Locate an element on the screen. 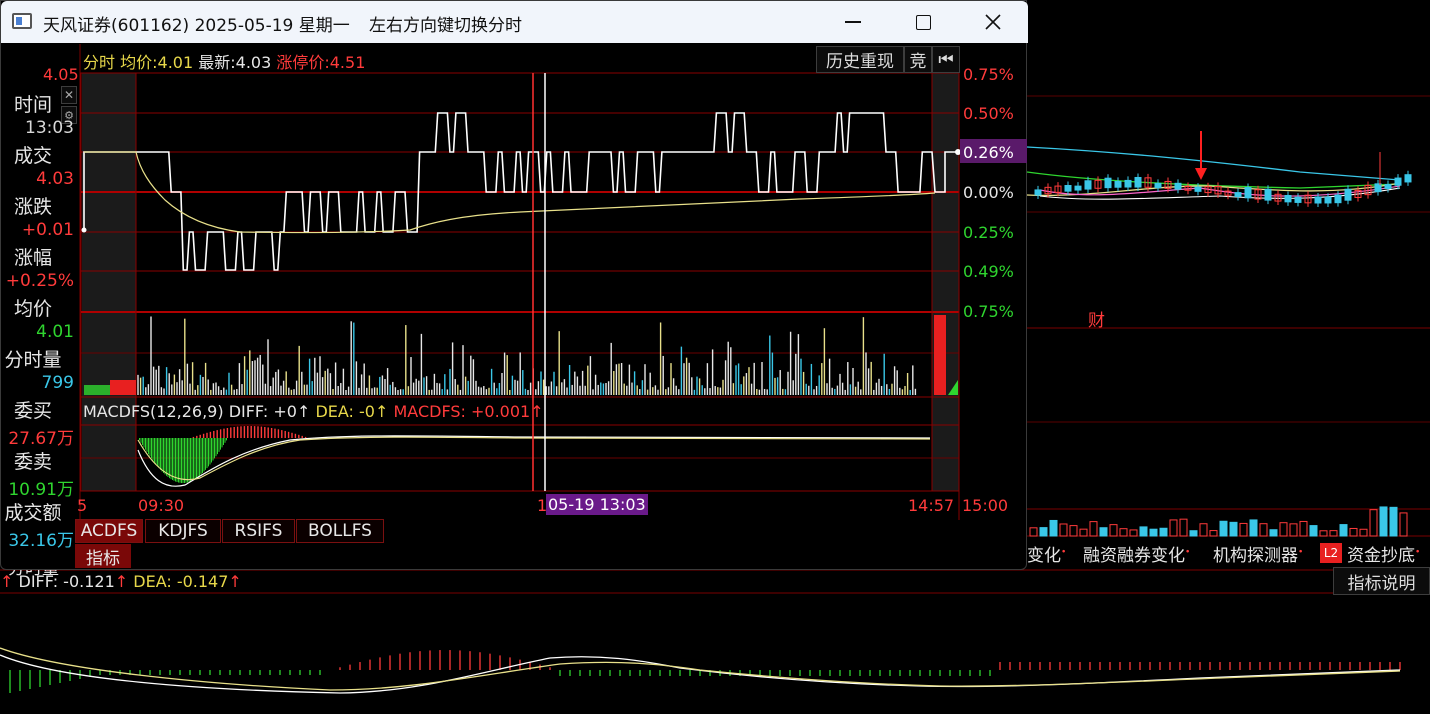 The image size is (1430, 714). info-label: 均价 is located at coordinates (32, 309).